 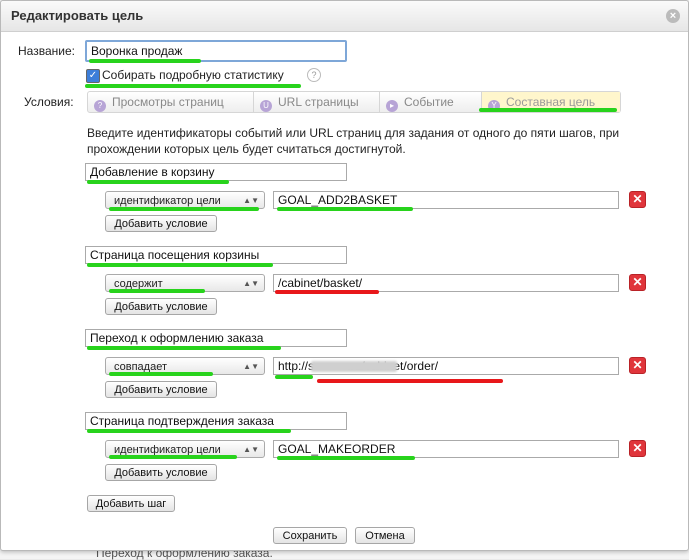 What do you see at coordinates (344, 16) in the screenshot?
I see `dialog-titlebar: Редактировать цель ×` at bounding box center [344, 16].